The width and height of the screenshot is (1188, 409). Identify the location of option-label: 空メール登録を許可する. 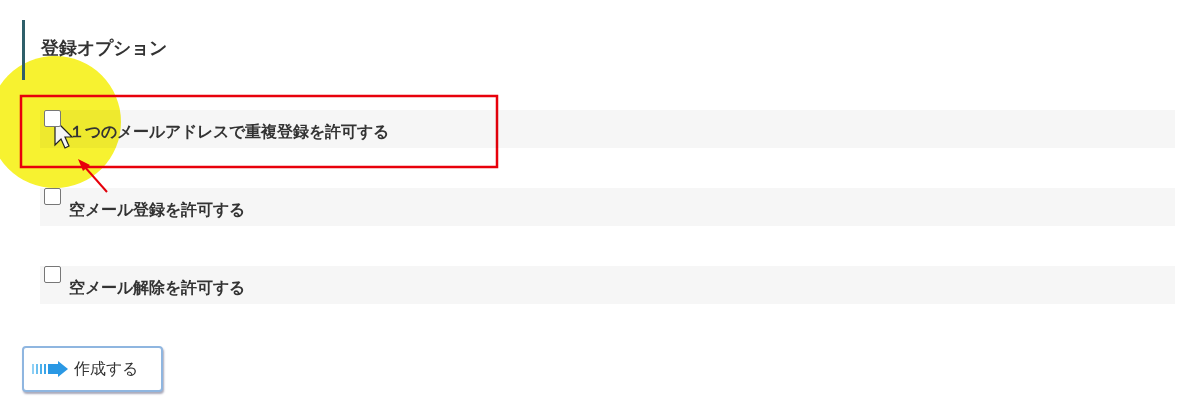
(157, 210).